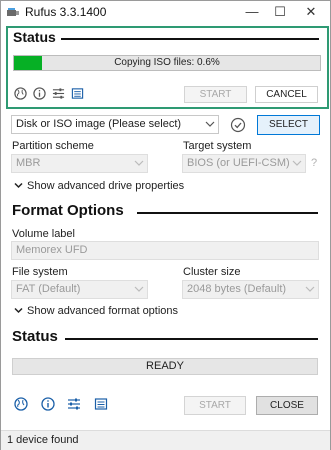 Image resolution: width=331 pixels, height=450 pixels. What do you see at coordinates (43, 234) in the screenshot?
I see `volume-label-label: Volume label` at bounding box center [43, 234].